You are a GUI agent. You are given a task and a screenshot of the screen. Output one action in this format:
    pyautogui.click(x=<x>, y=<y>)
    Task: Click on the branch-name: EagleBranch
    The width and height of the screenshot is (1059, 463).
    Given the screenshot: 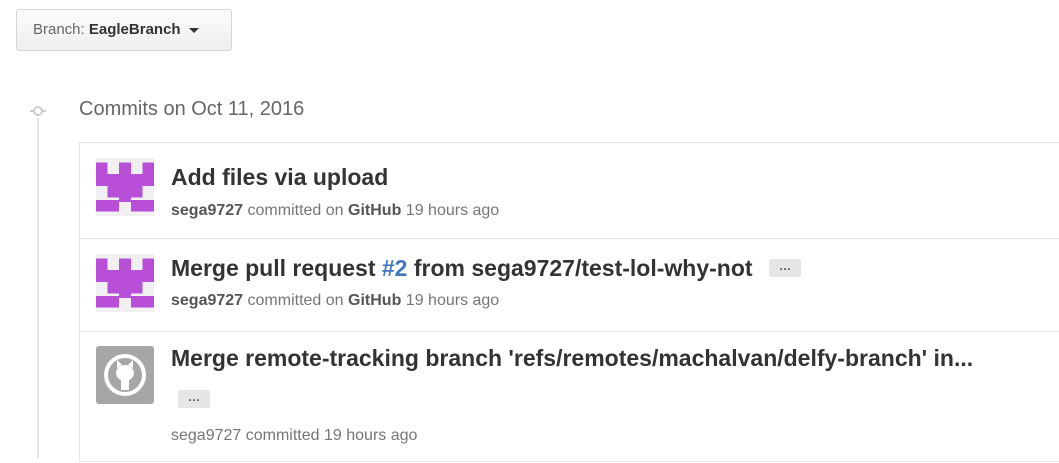 What is the action you would take?
    pyautogui.click(x=134, y=29)
    